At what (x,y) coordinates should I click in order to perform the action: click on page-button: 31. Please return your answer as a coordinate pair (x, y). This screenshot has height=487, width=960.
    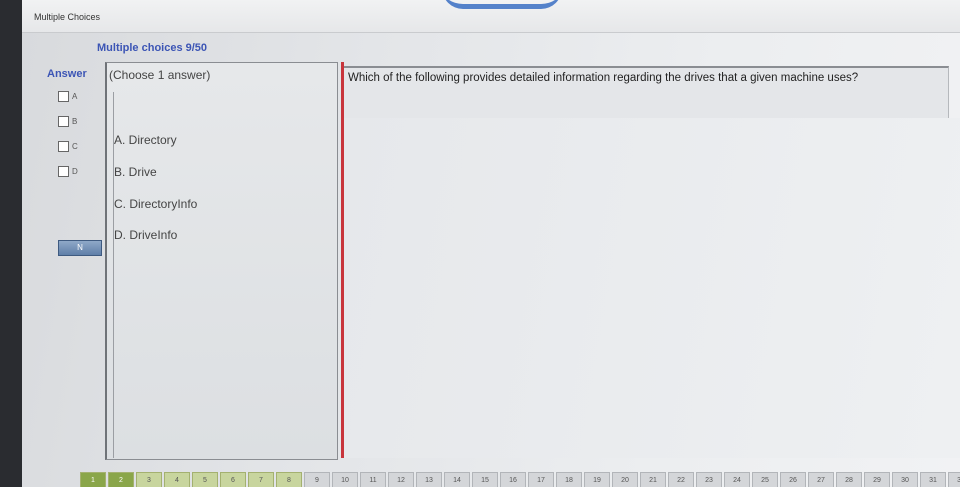
    Looking at the image, I should click on (933, 479).